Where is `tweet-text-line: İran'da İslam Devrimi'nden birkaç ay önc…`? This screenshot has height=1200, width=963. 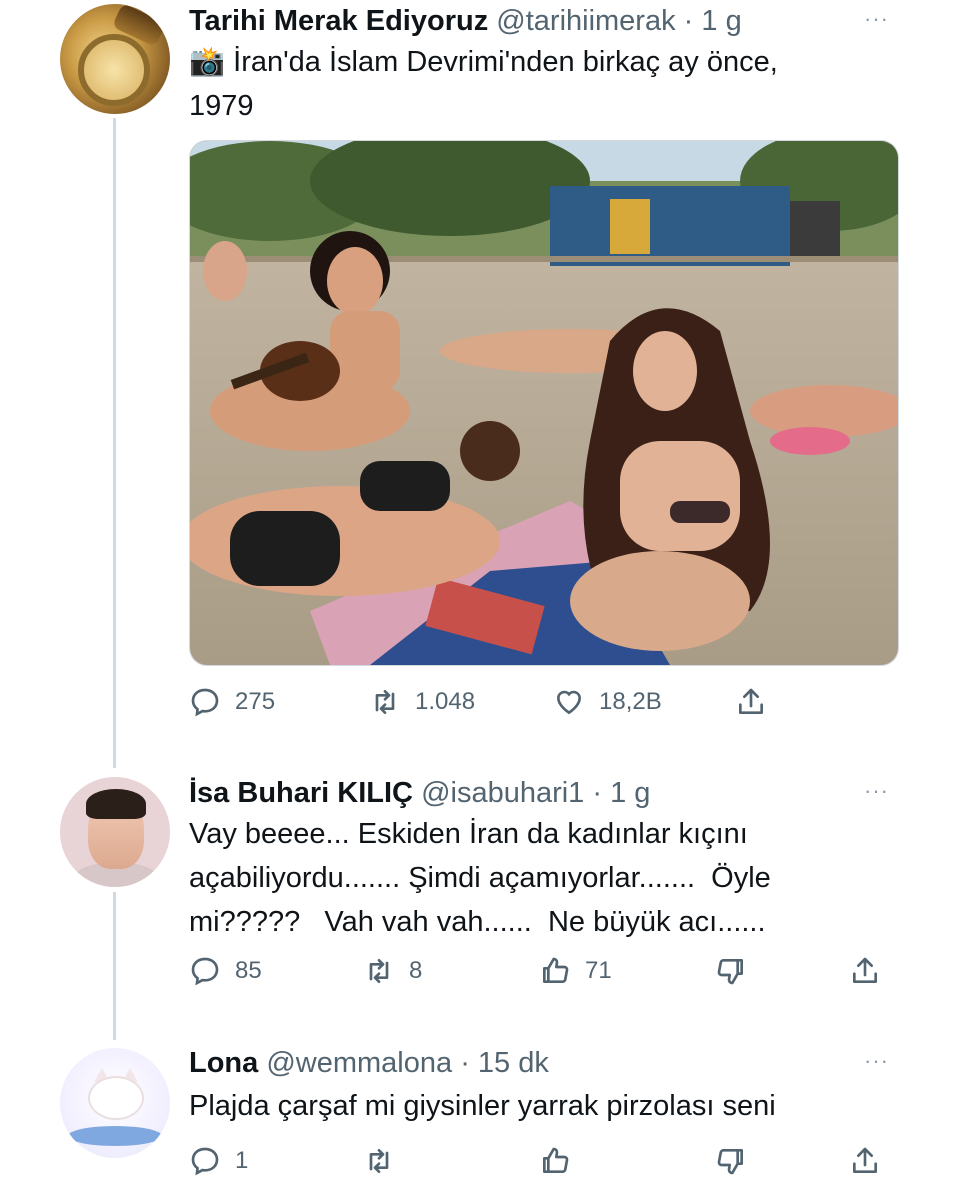 tweet-text-line: İran'da İslam Devrimi'nden birkaç ay önc… is located at coordinates (505, 62).